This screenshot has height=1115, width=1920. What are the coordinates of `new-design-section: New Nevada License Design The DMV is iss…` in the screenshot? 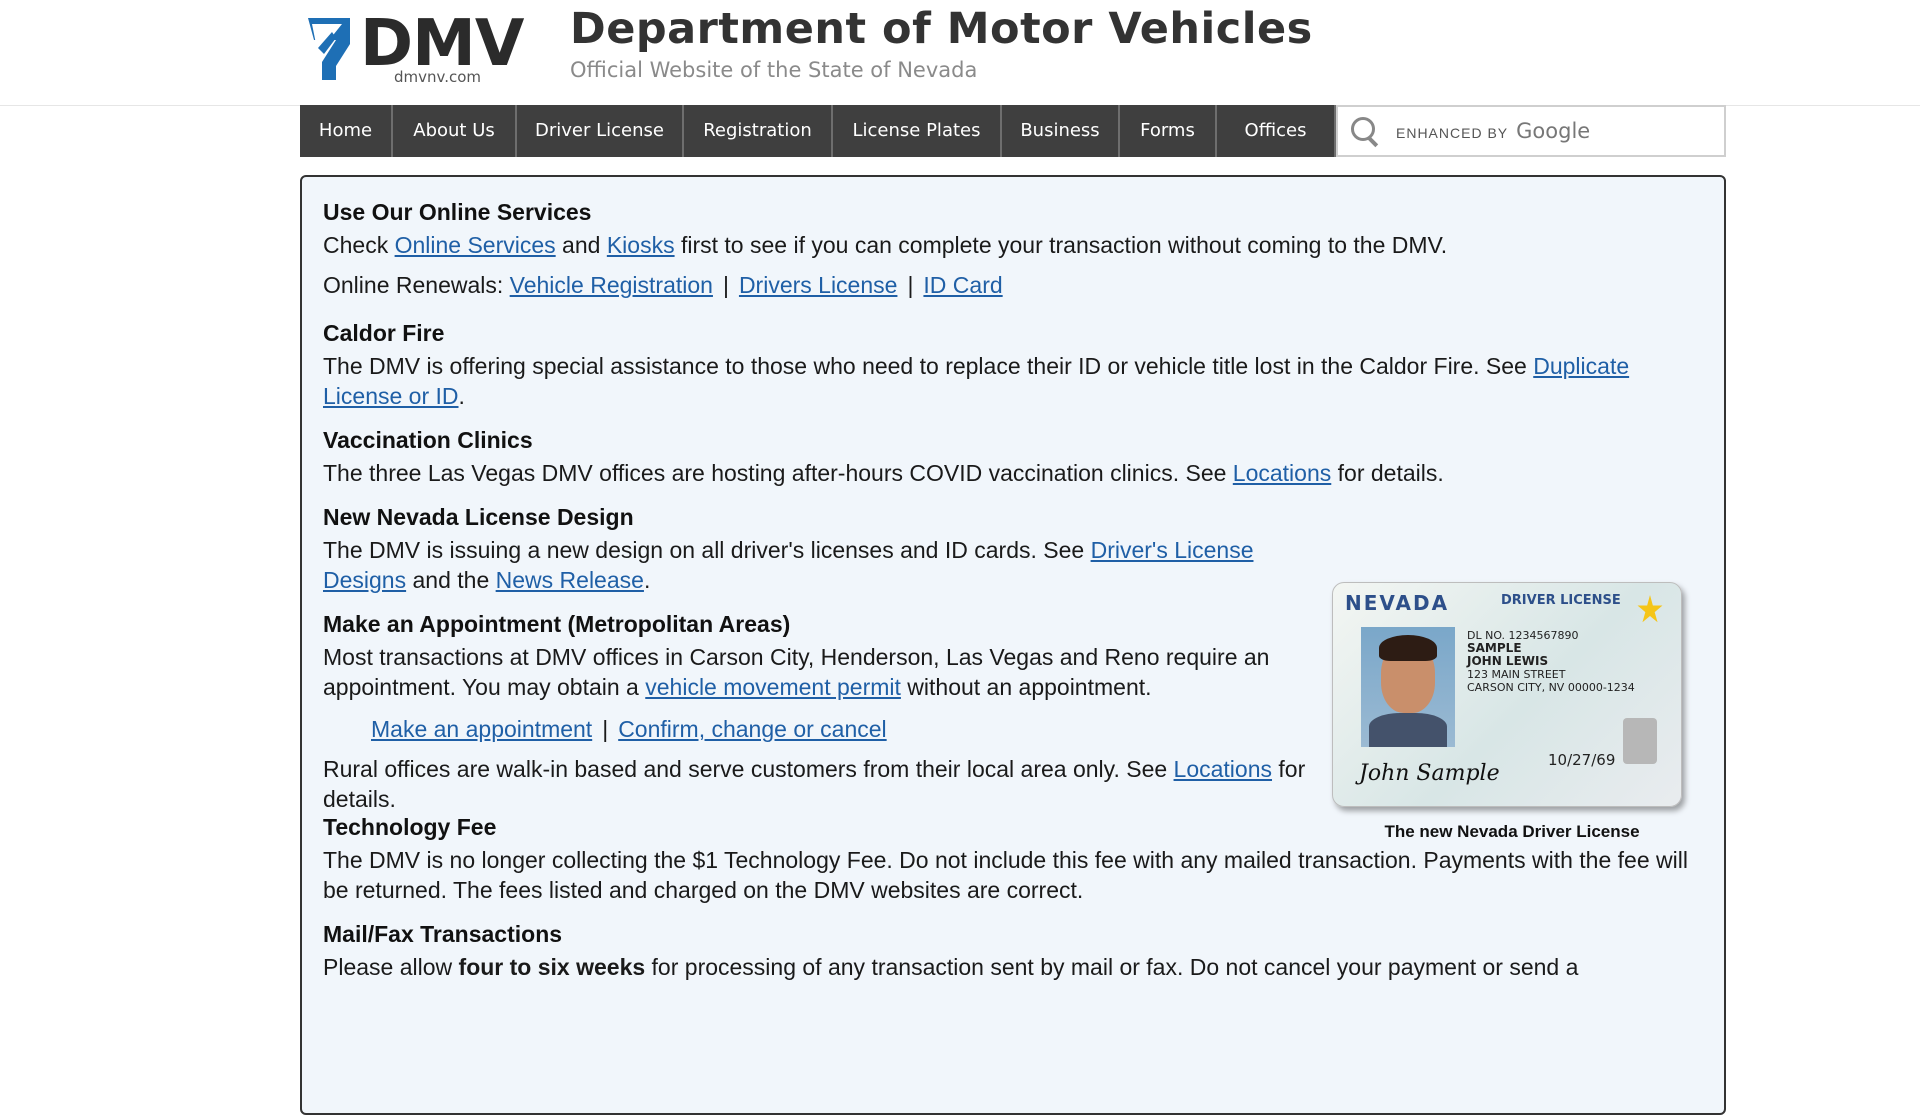 It's located at (818, 549).